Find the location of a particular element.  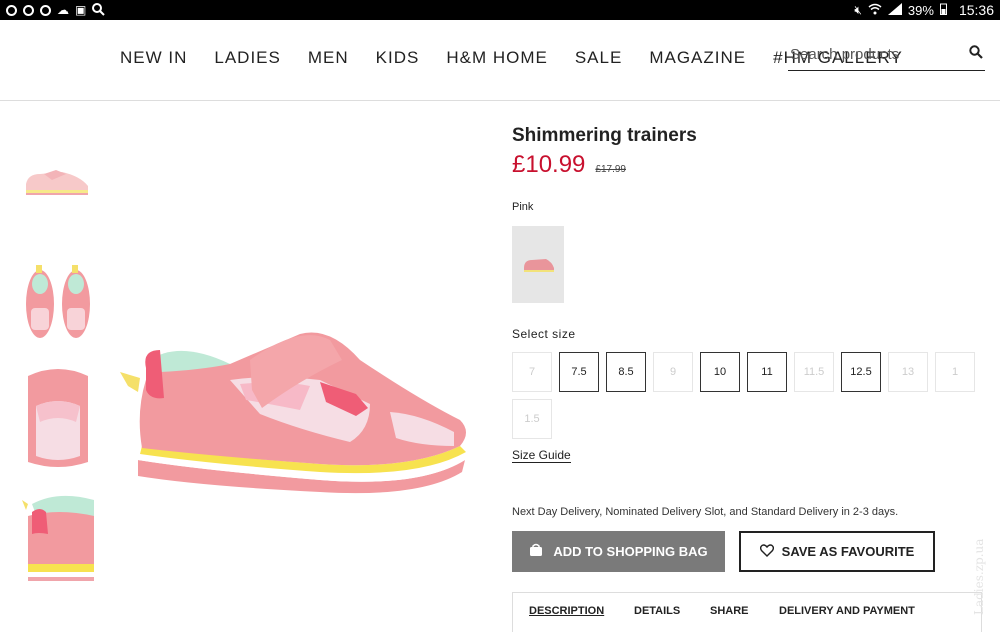

nav-item-home: H&M HOME is located at coordinates (497, 58).